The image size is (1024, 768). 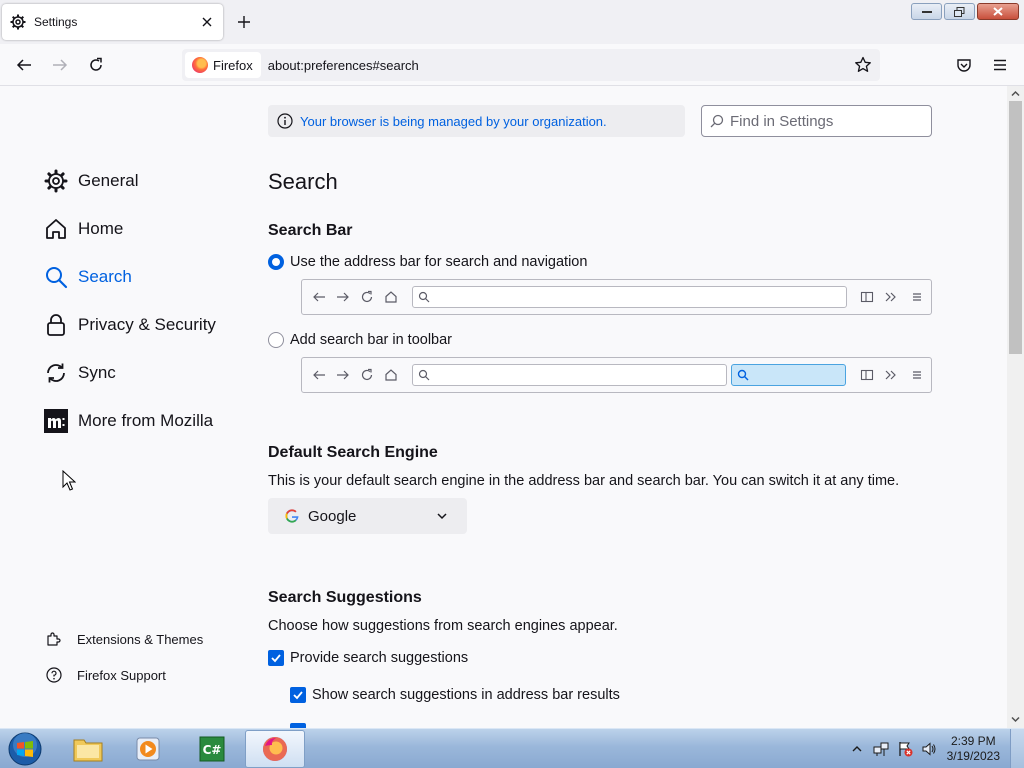 I want to click on firefox-support-label: Firefox Support, so click(x=121, y=675).